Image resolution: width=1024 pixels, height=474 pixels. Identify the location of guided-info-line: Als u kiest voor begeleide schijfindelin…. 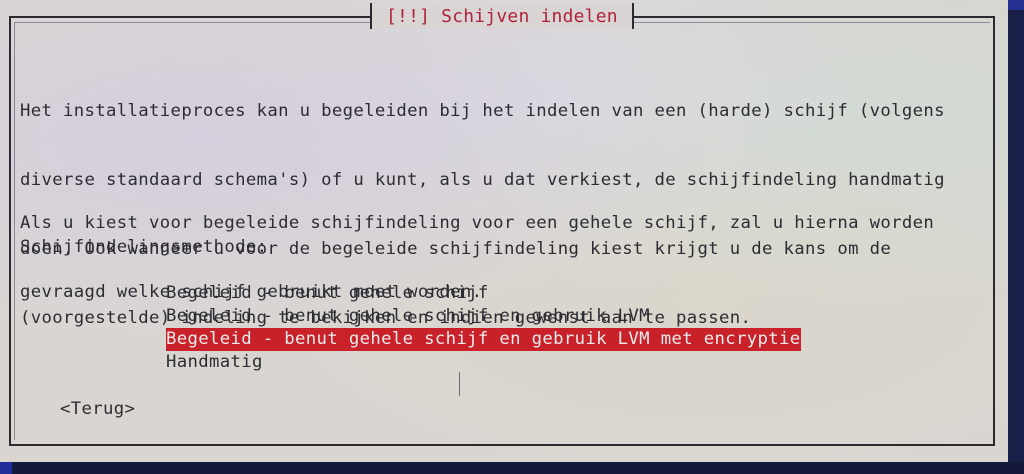
(477, 223).